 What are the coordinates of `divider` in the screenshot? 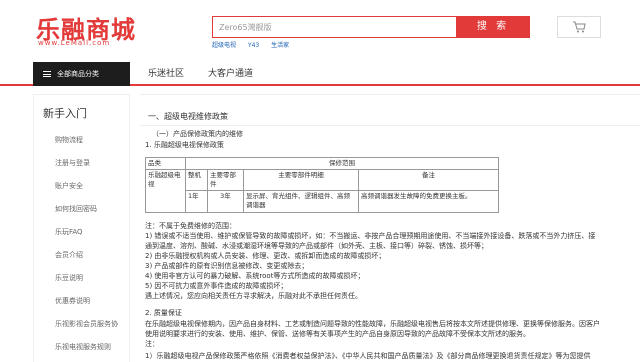 It's located at (390, 125).